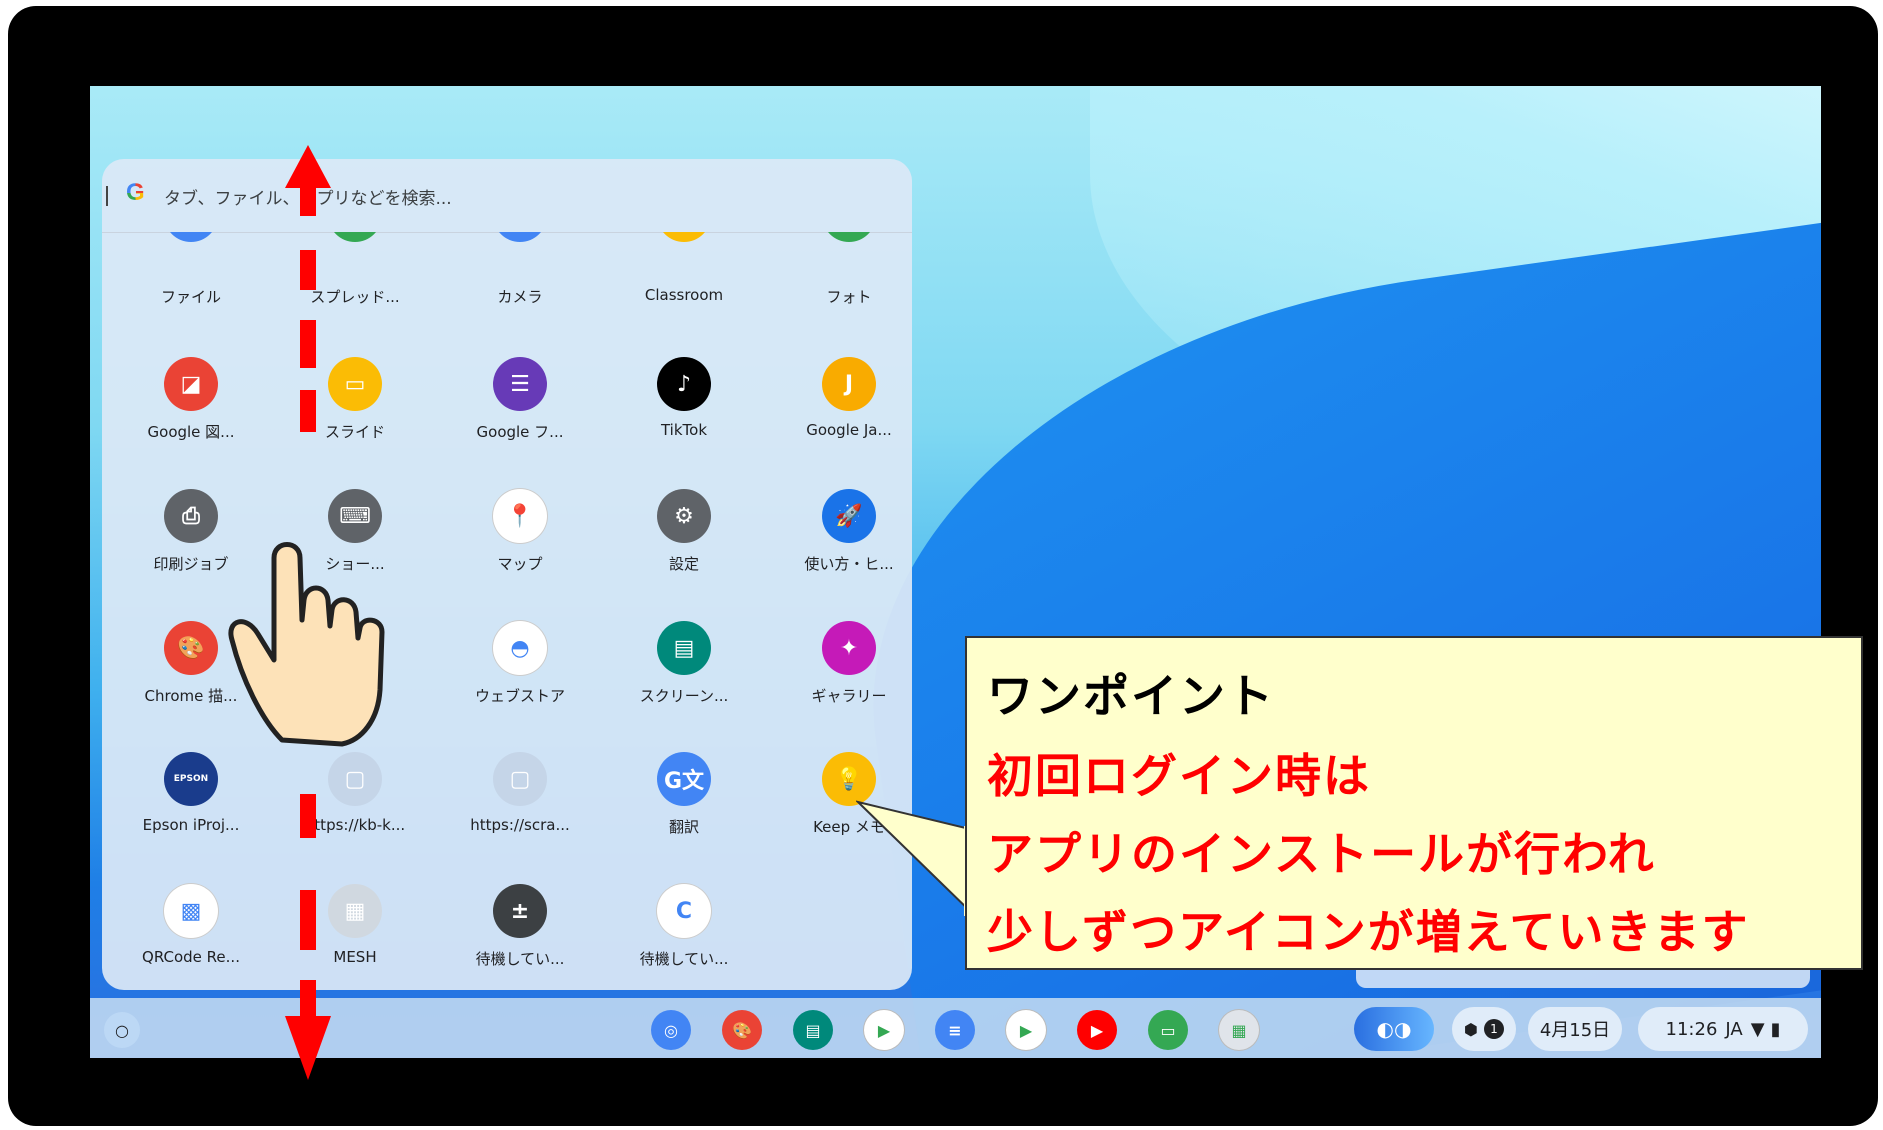 Image resolution: width=1883 pixels, height=1130 pixels. What do you see at coordinates (1321, 854) in the screenshot?
I see `callout-line-2: アプリのインストールが行われ` at bounding box center [1321, 854].